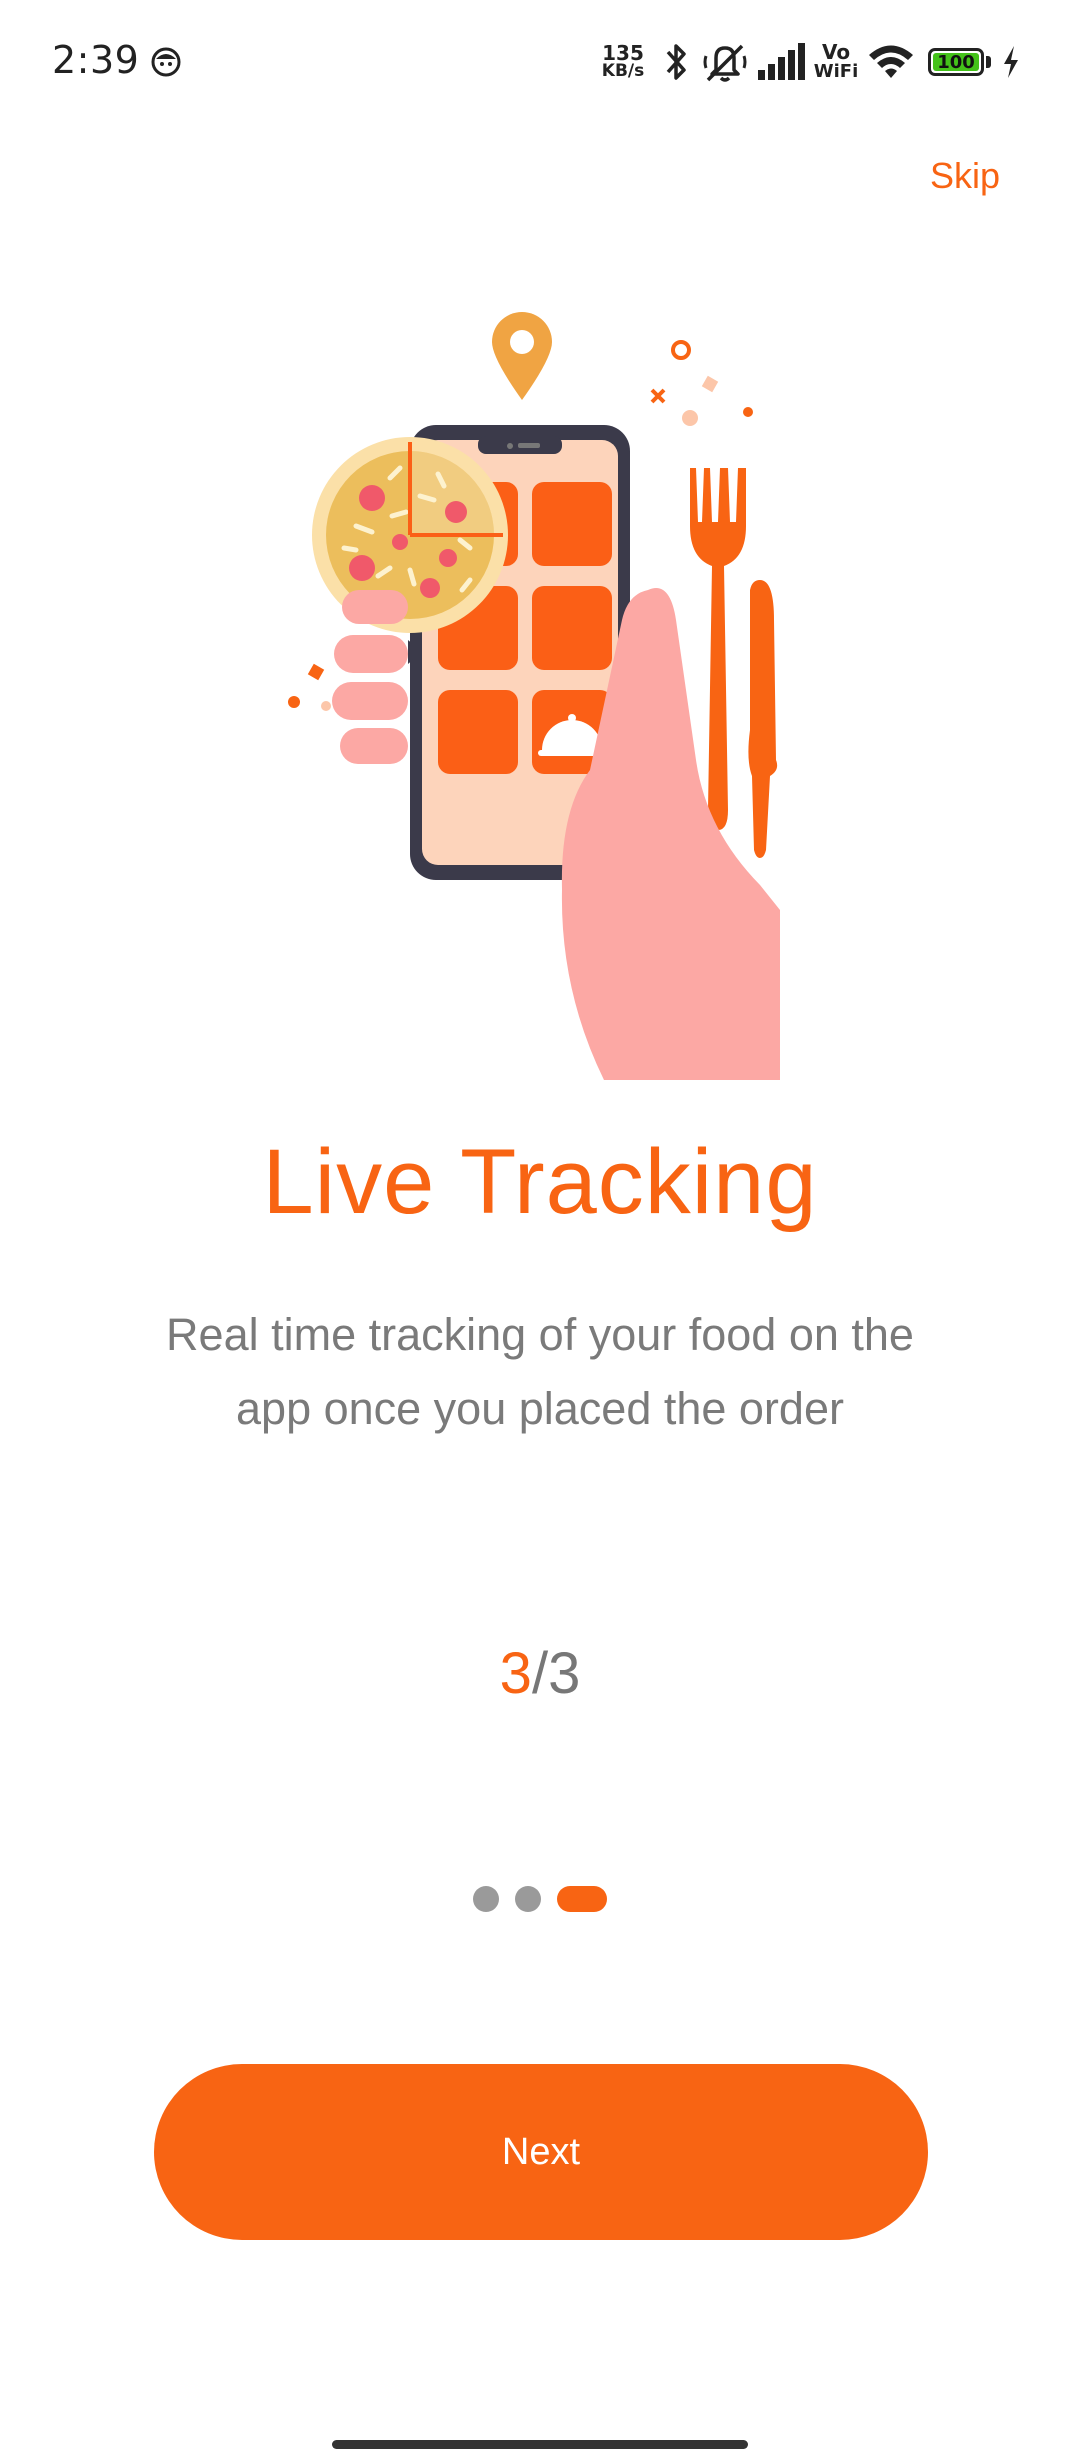  I want to click on knife-icon, so click(763, 719).